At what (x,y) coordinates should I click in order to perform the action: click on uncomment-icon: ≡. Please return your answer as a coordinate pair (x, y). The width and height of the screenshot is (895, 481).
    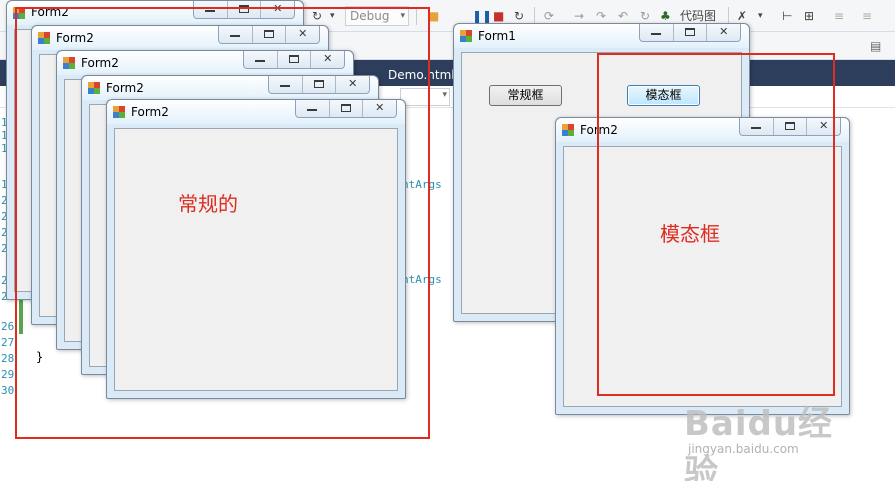
    Looking at the image, I should click on (867, 16).